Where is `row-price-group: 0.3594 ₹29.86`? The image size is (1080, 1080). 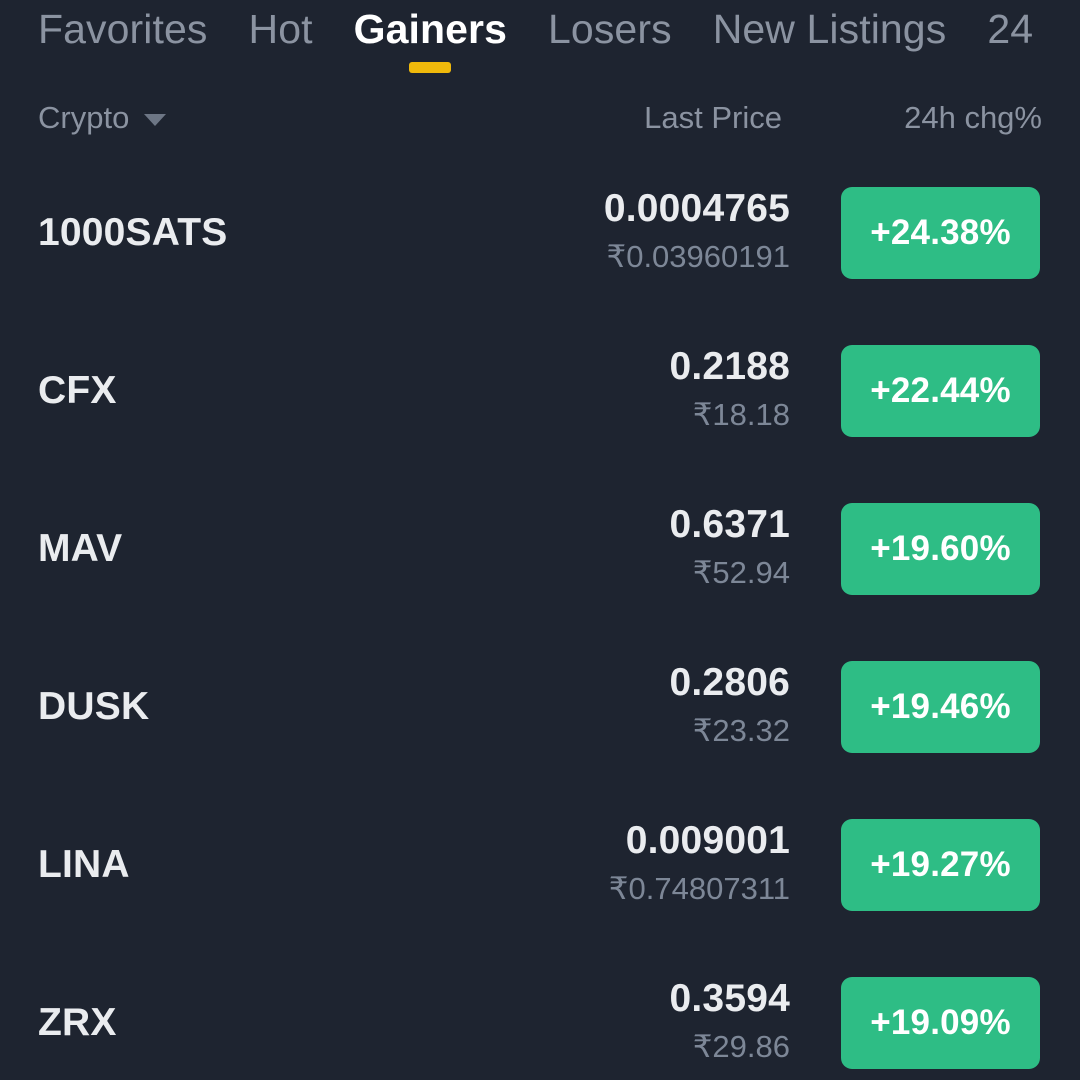 row-price-group: 0.3594 ₹29.86 is located at coordinates (730, 1022).